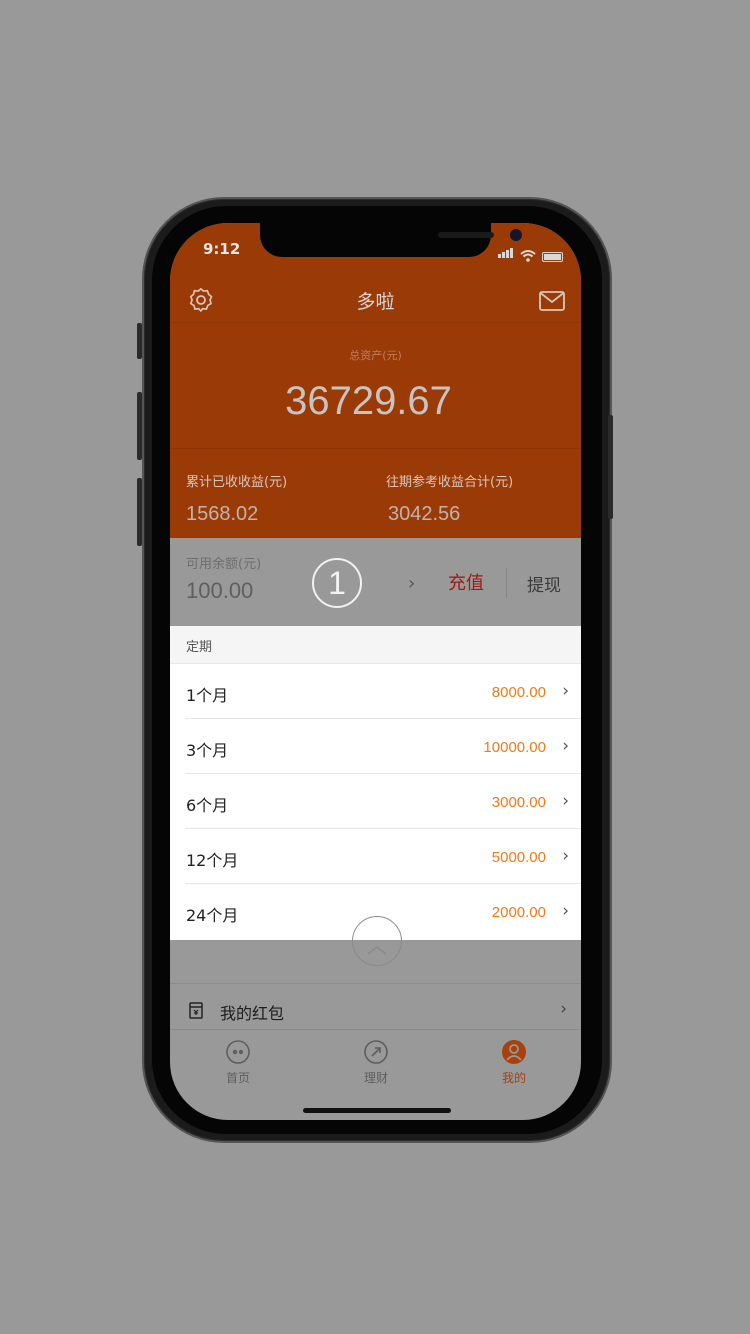 The image size is (750, 1334). I want to click on wifi-icon, so click(528, 256).